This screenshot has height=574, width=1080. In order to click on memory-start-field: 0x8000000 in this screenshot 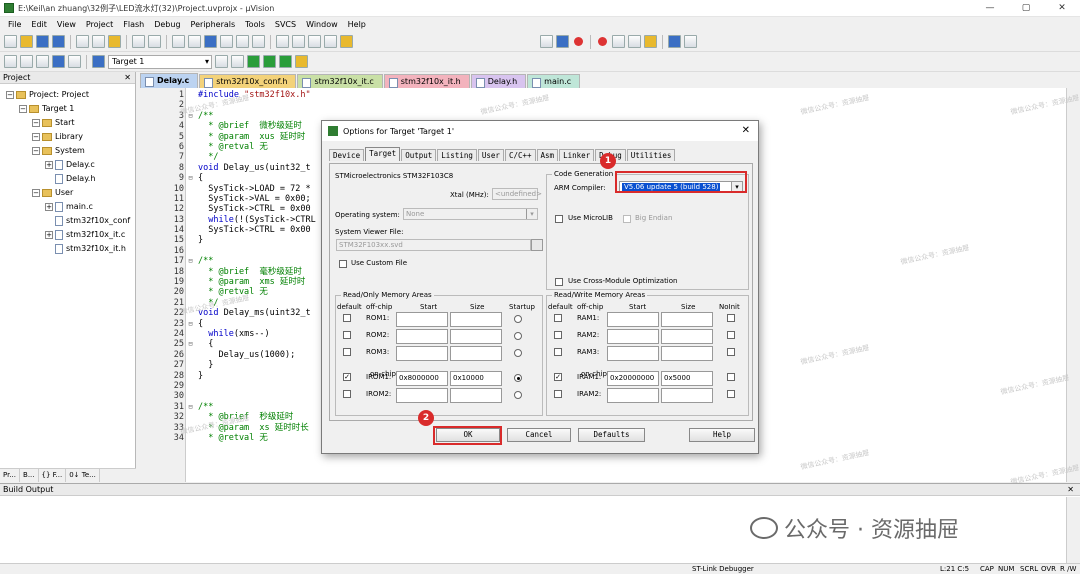, I will do `click(422, 378)`.